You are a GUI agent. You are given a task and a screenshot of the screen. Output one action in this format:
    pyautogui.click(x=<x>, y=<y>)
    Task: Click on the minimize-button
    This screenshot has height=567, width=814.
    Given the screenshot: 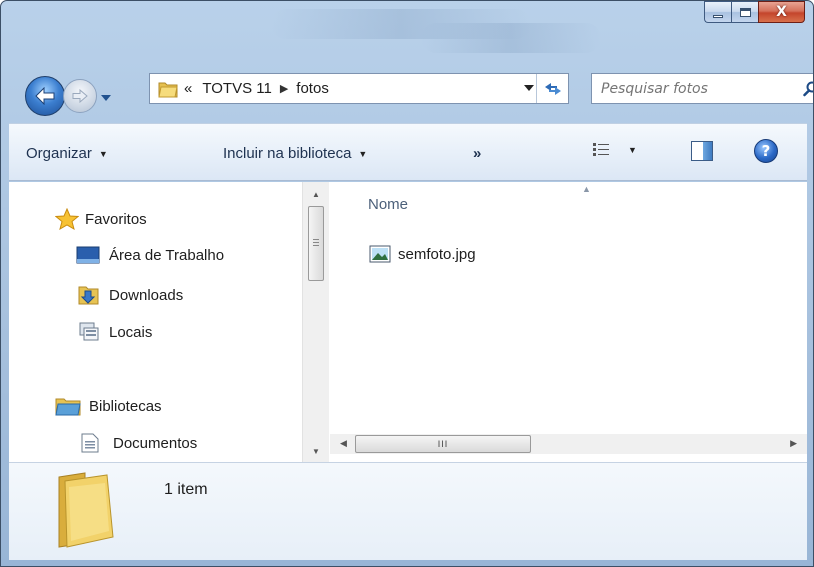 What is the action you would take?
    pyautogui.click(x=717, y=12)
    